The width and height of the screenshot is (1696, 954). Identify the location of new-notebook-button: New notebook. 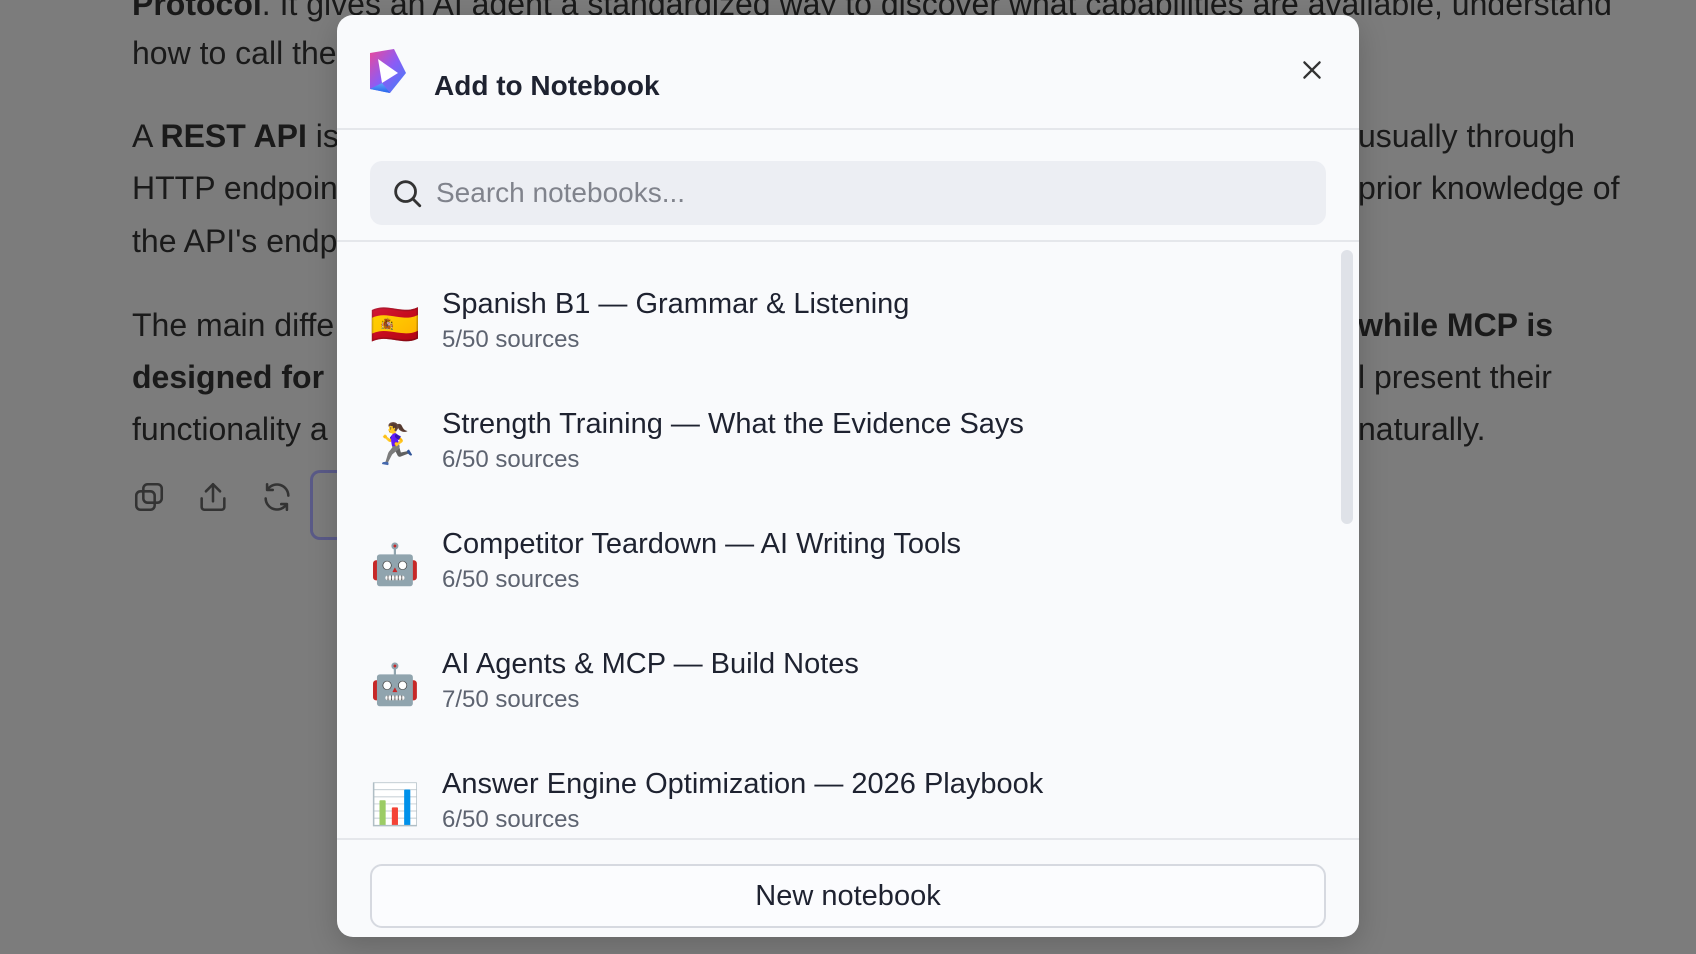
(848, 896).